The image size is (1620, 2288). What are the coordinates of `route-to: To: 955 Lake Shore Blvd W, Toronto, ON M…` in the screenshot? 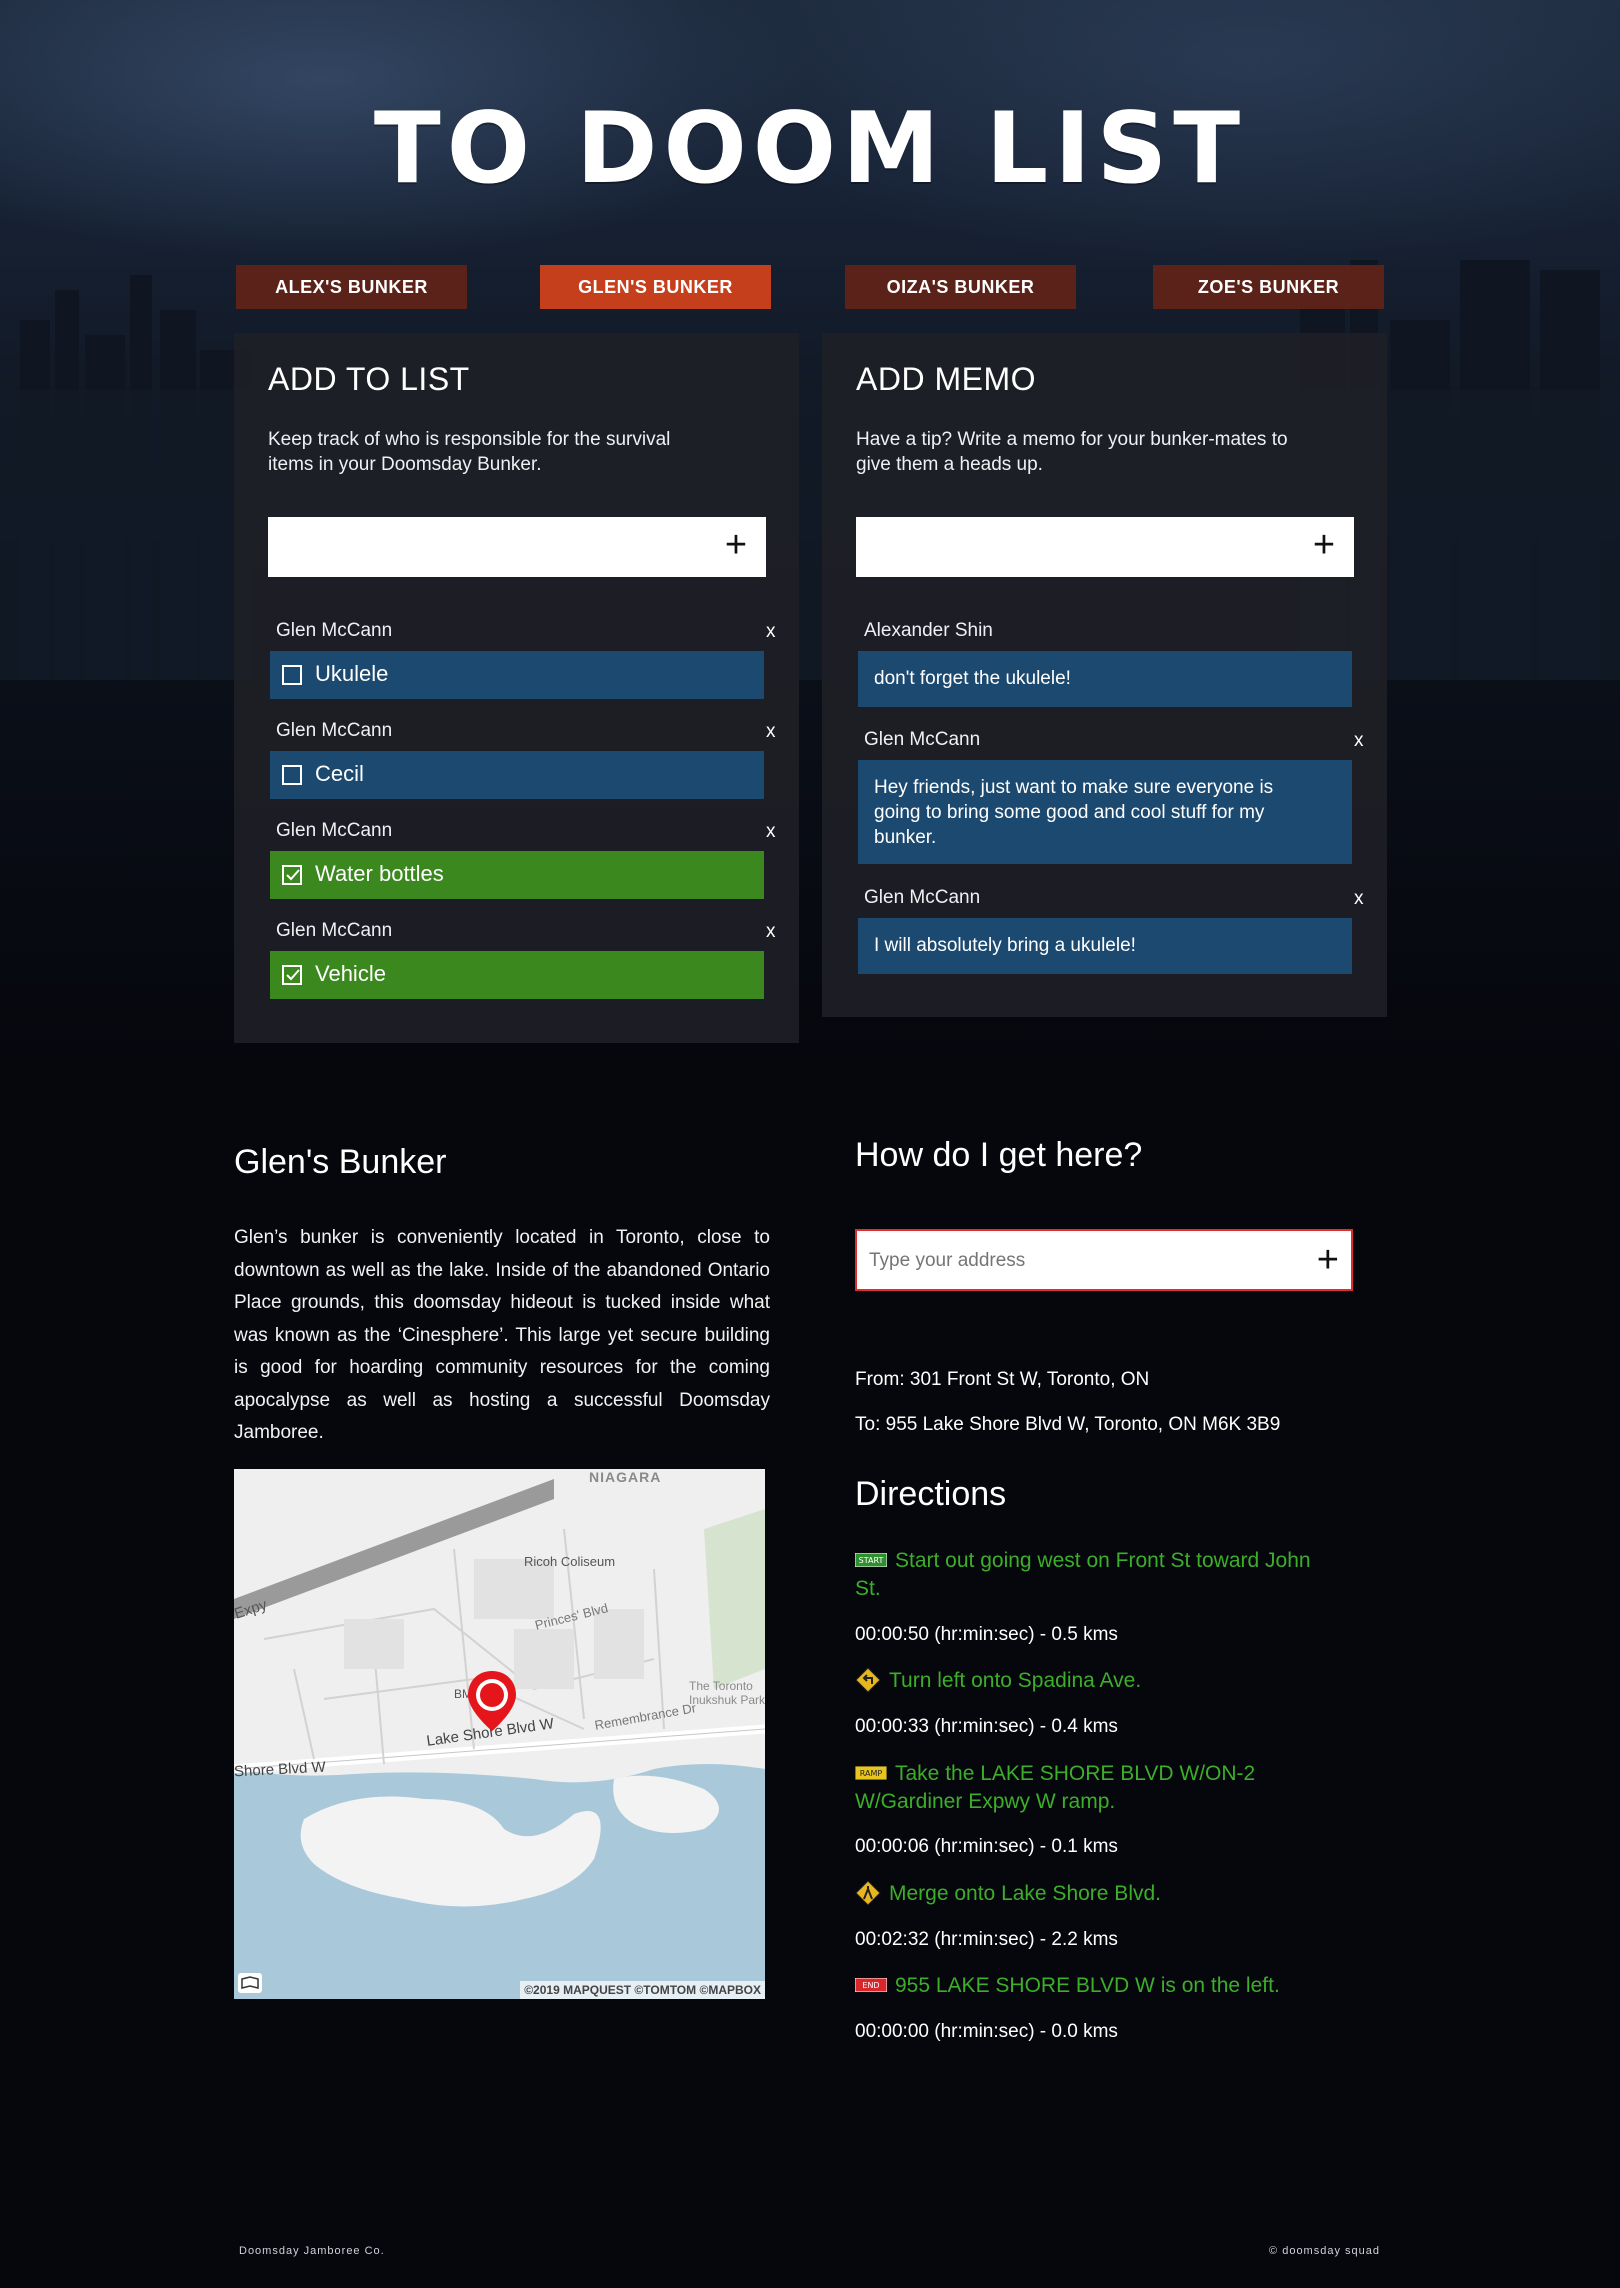 It's located at (1068, 1424).